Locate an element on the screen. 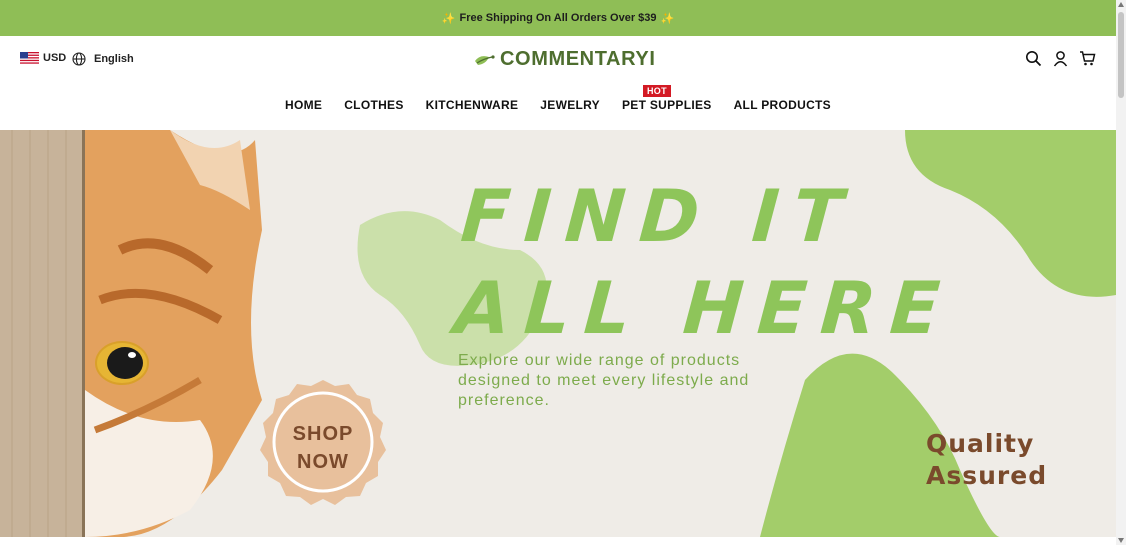 The height and width of the screenshot is (545, 1126). currency-selector: USD is located at coordinates (43, 58).